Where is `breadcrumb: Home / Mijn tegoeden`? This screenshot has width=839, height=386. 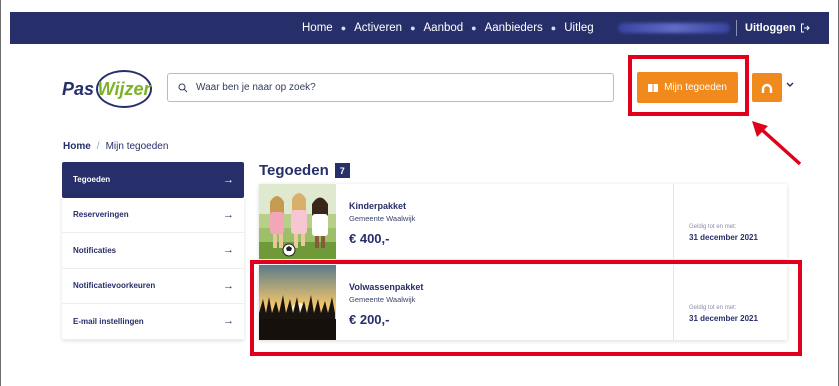 breadcrumb: Home / Mijn tegoeden is located at coordinates (115, 146).